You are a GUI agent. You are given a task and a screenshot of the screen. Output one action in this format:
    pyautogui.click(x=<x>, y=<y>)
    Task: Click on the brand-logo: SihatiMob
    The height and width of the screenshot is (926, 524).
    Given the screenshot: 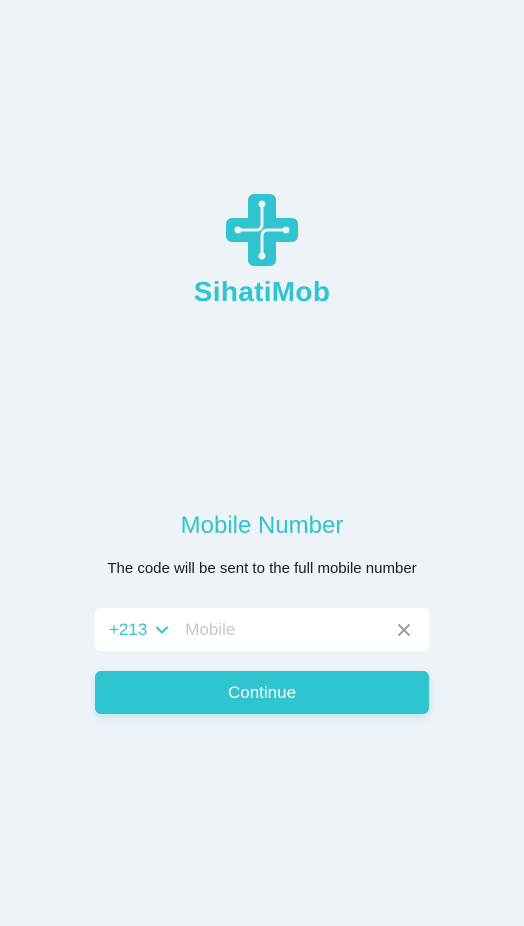 What is the action you would take?
    pyautogui.click(x=262, y=249)
    